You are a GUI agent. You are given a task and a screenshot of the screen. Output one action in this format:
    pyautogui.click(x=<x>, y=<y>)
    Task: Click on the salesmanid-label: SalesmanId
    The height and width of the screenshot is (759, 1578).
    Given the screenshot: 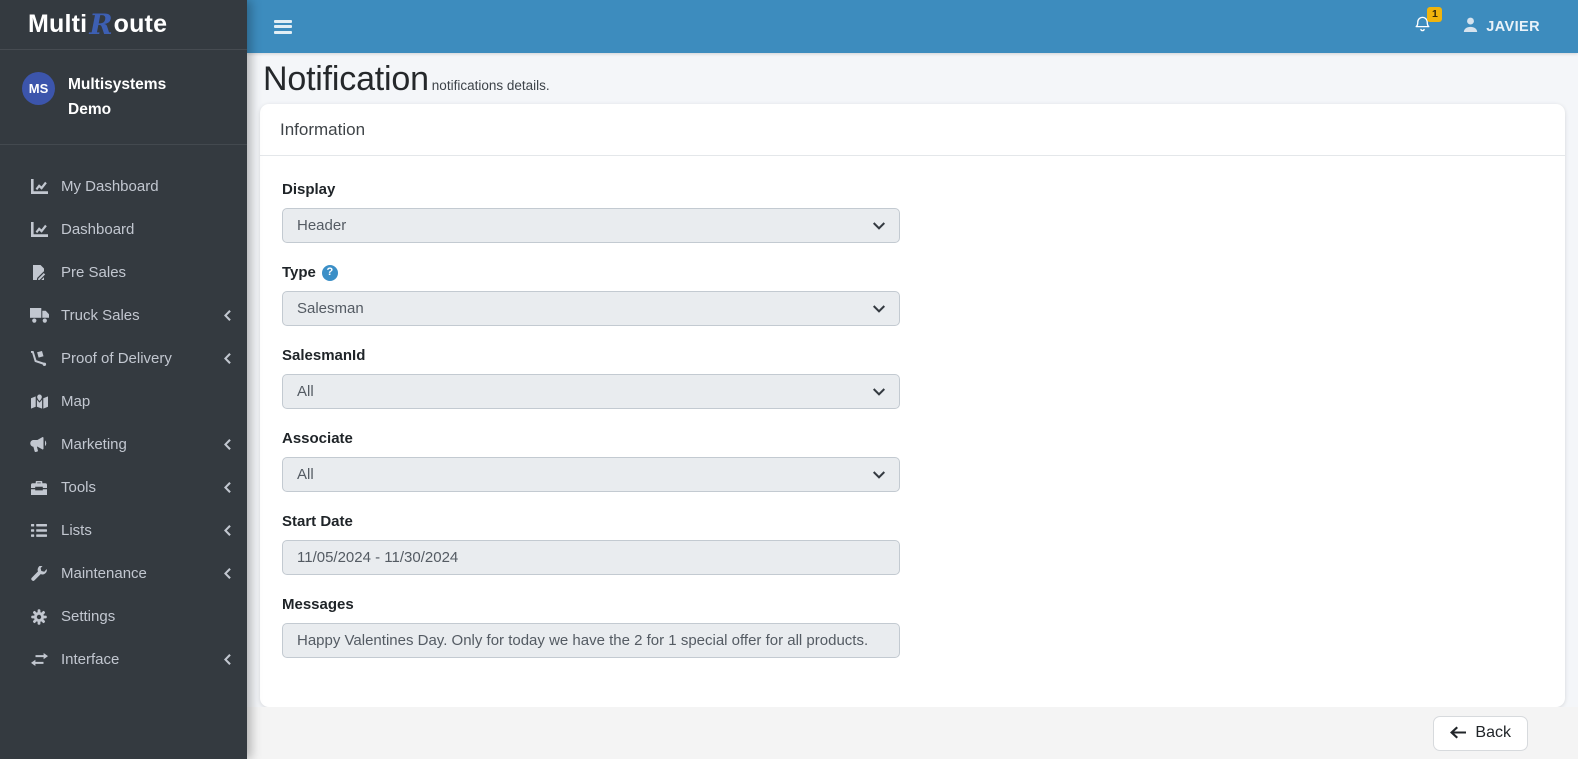 What is the action you would take?
    pyautogui.click(x=324, y=355)
    